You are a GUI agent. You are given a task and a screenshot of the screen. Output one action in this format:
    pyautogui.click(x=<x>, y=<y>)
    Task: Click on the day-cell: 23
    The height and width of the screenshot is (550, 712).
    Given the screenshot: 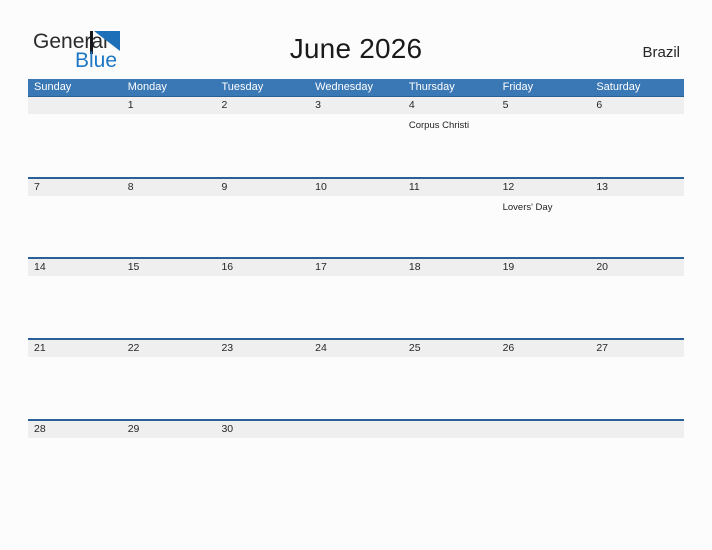 What is the action you would take?
    pyautogui.click(x=262, y=348)
    